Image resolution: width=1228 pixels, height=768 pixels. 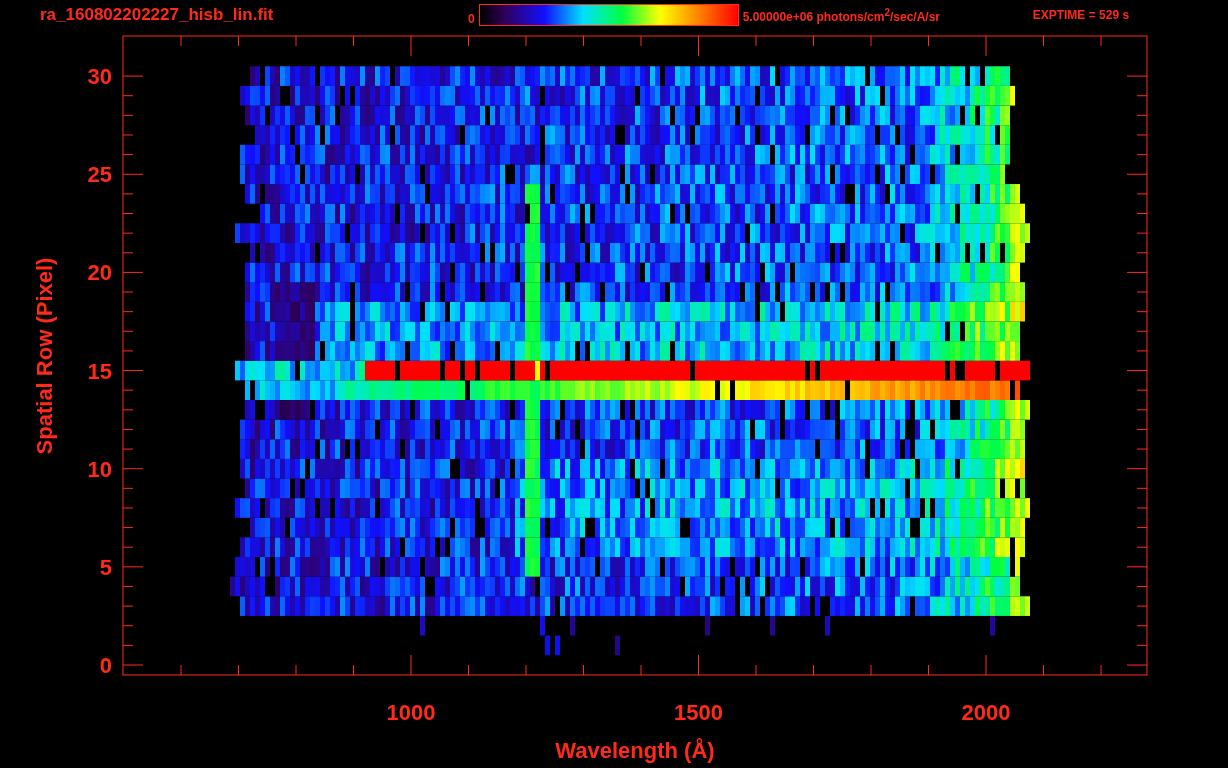 What do you see at coordinates (44, 356) in the screenshot?
I see `y-axis-label: Spatial Row (Pixel)` at bounding box center [44, 356].